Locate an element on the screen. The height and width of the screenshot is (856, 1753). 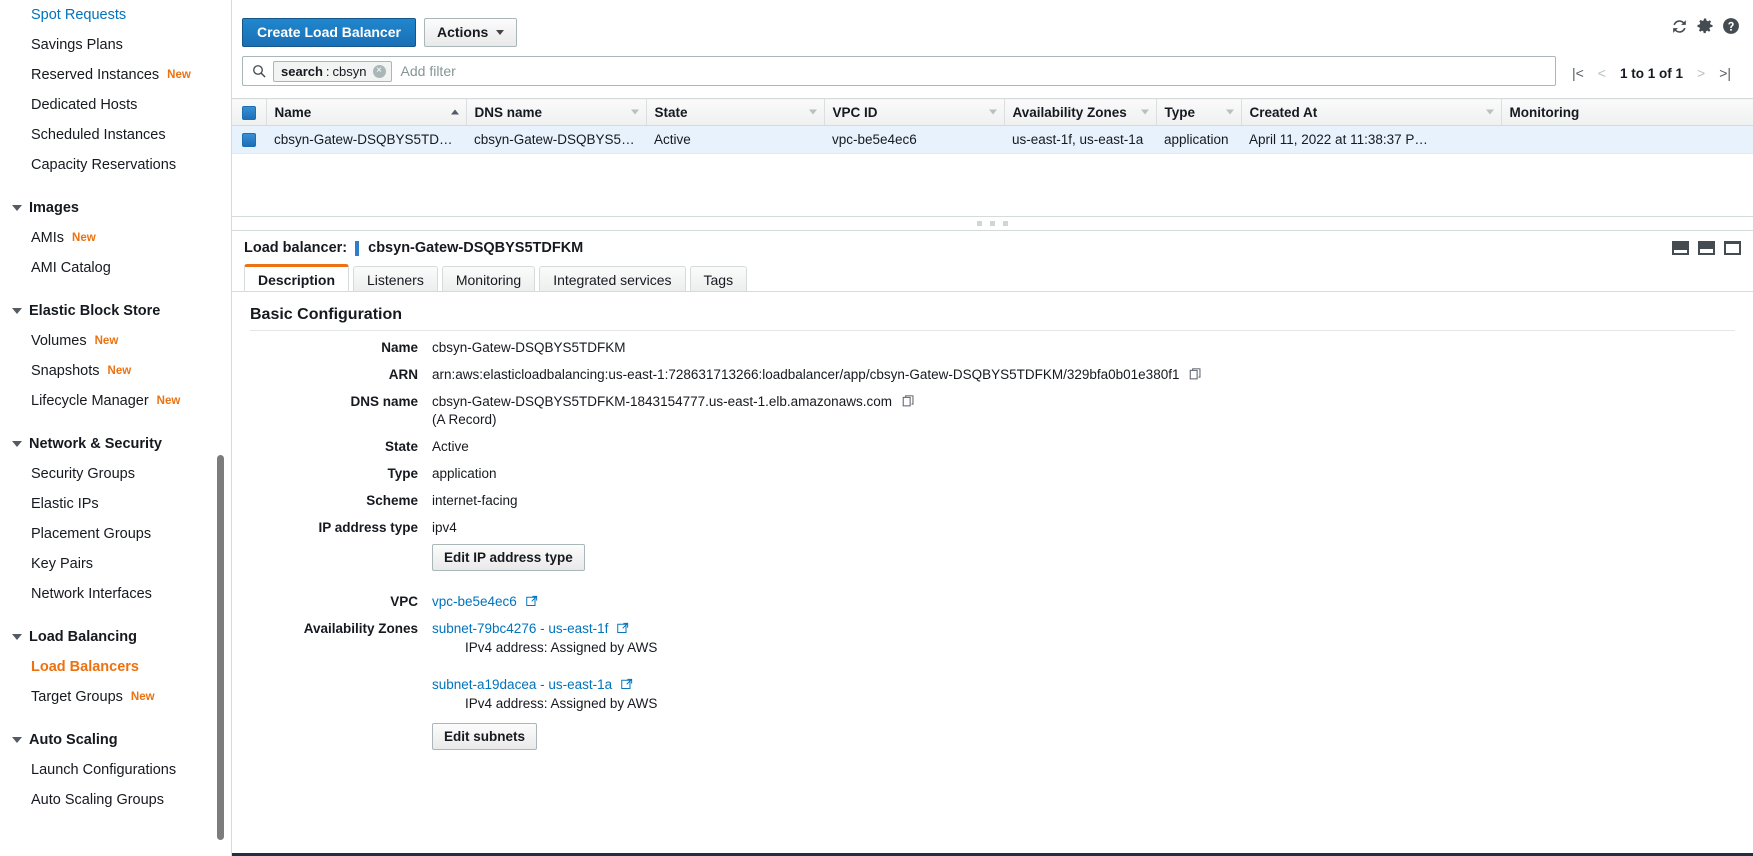
chevron-down-icon is located at coordinates (500, 32).